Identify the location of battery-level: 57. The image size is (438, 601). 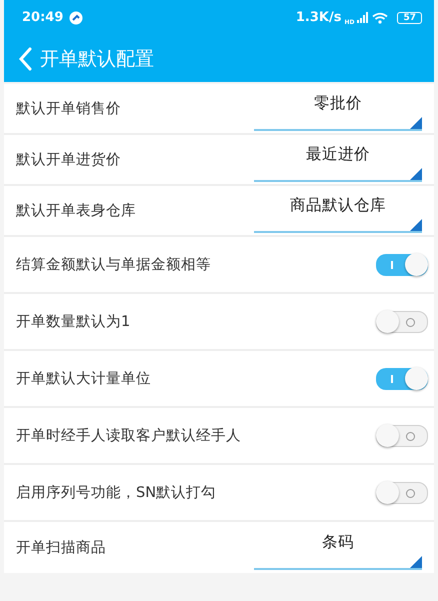
(409, 18).